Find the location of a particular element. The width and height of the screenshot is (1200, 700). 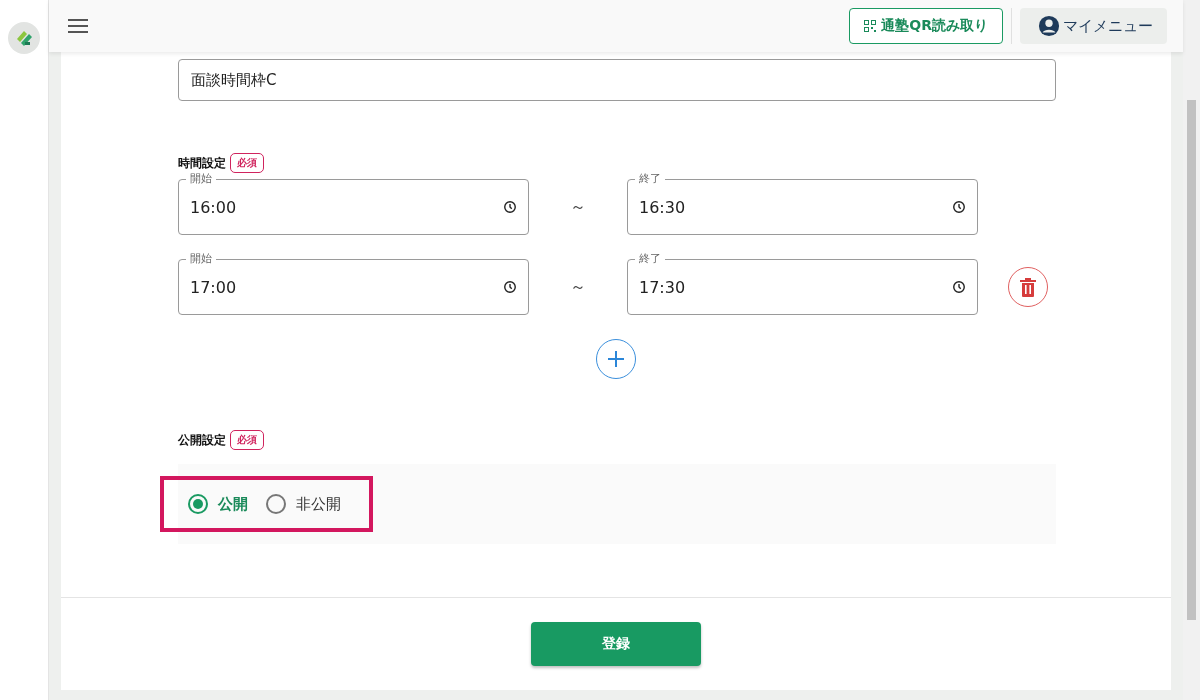

plus-icon is located at coordinates (616, 359).